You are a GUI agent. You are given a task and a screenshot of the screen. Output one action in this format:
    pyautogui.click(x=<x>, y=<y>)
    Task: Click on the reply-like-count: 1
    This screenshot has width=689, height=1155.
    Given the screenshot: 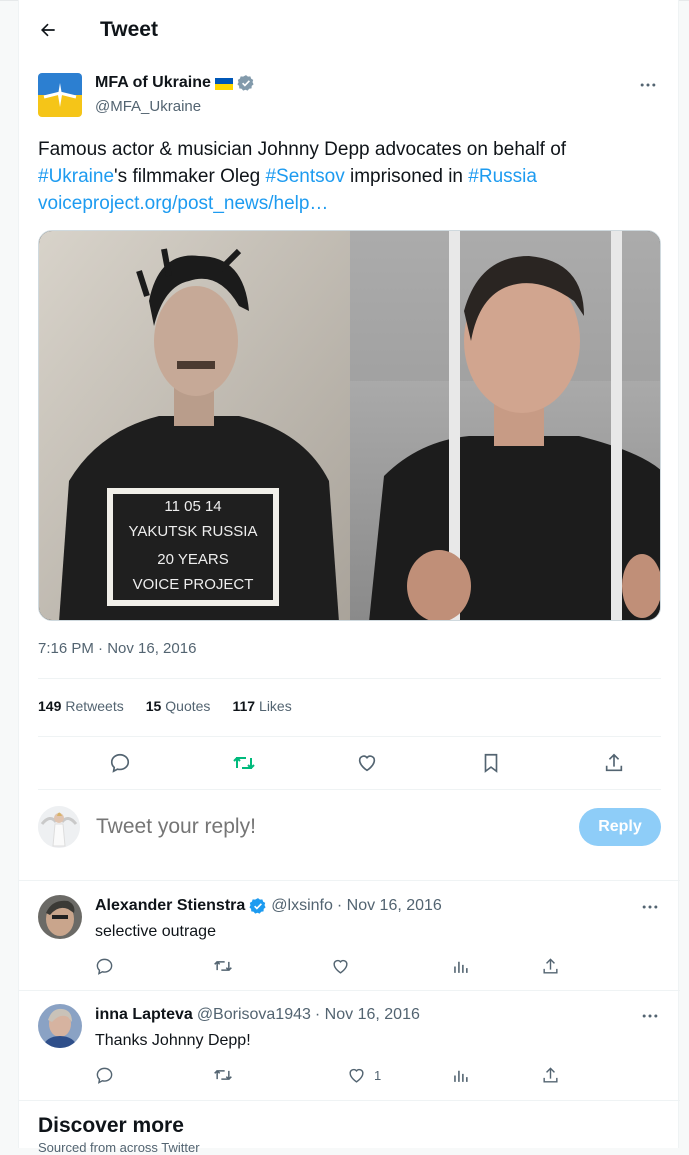 What is the action you would take?
    pyautogui.click(x=378, y=1075)
    